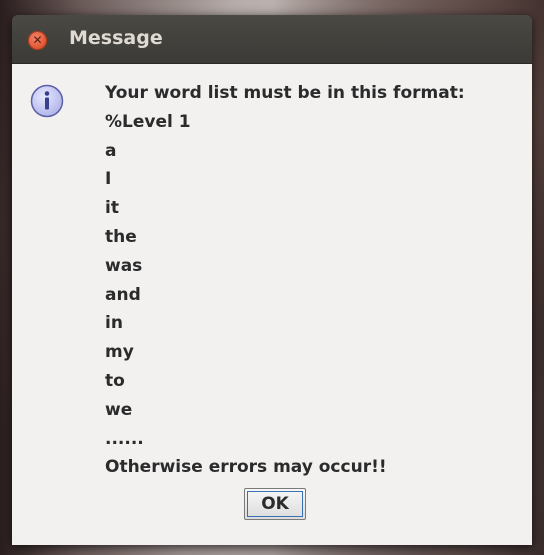 The image size is (544, 555). I want to click on message-line: we, so click(119, 409).